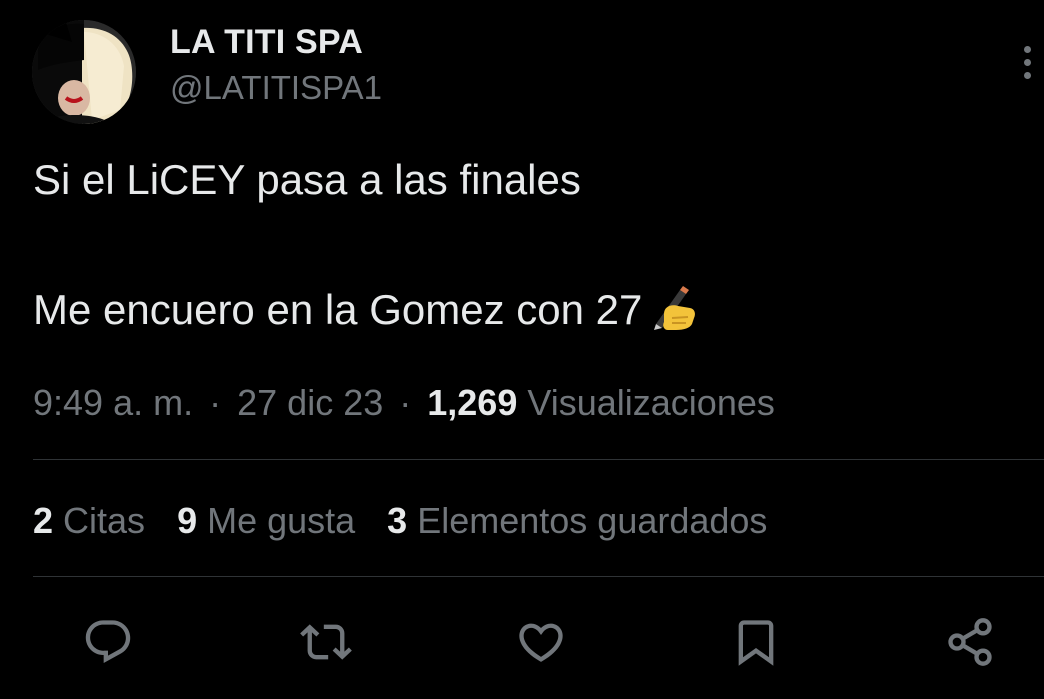  I want to click on like-button, so click(541, 642).